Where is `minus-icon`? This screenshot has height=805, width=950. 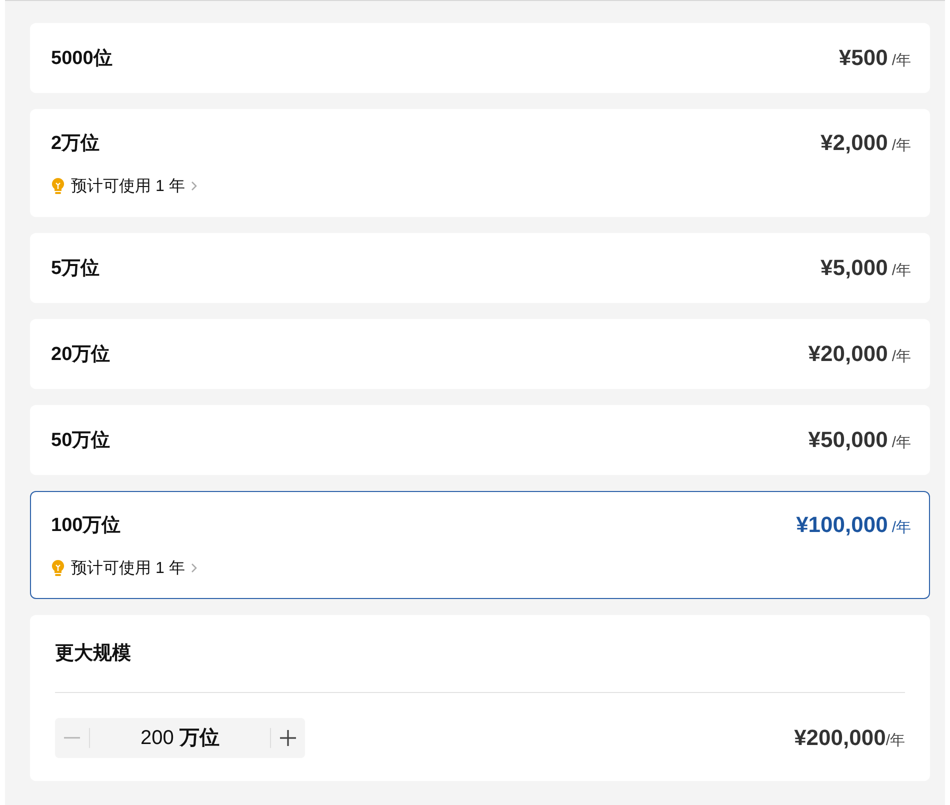
minus-icon is located at coordinates (72, 738).